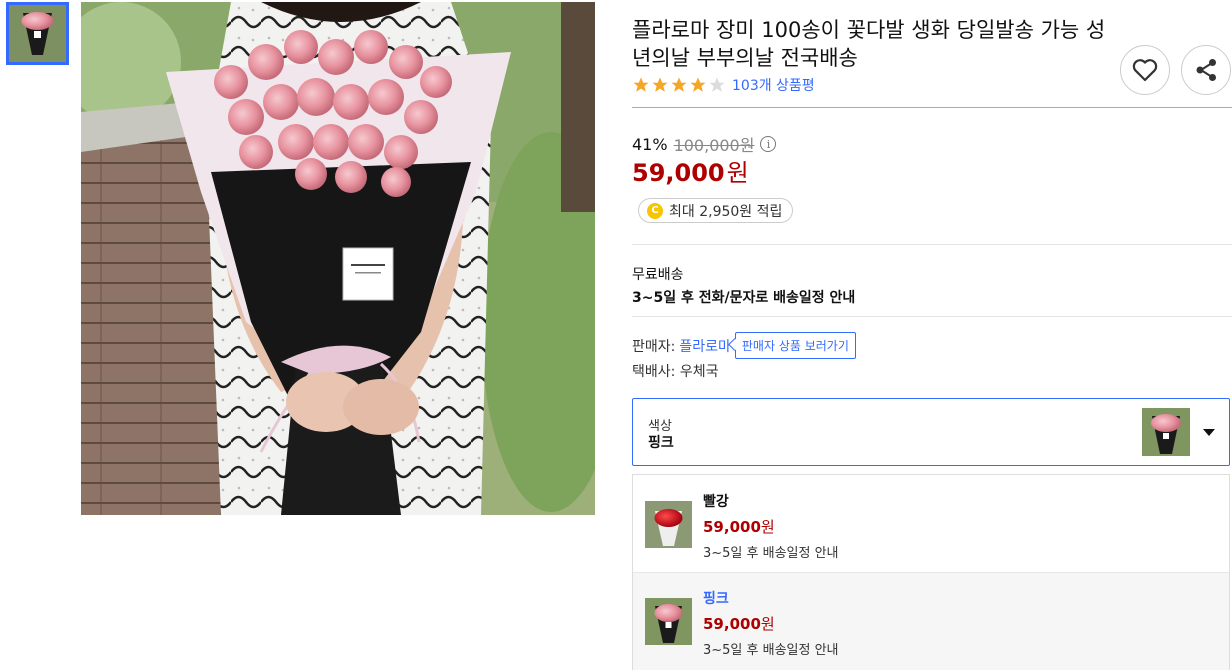 This screenshot has width=1232, height=670. I want to click on color-option-select: 색상 핑크, so click(931, 432).